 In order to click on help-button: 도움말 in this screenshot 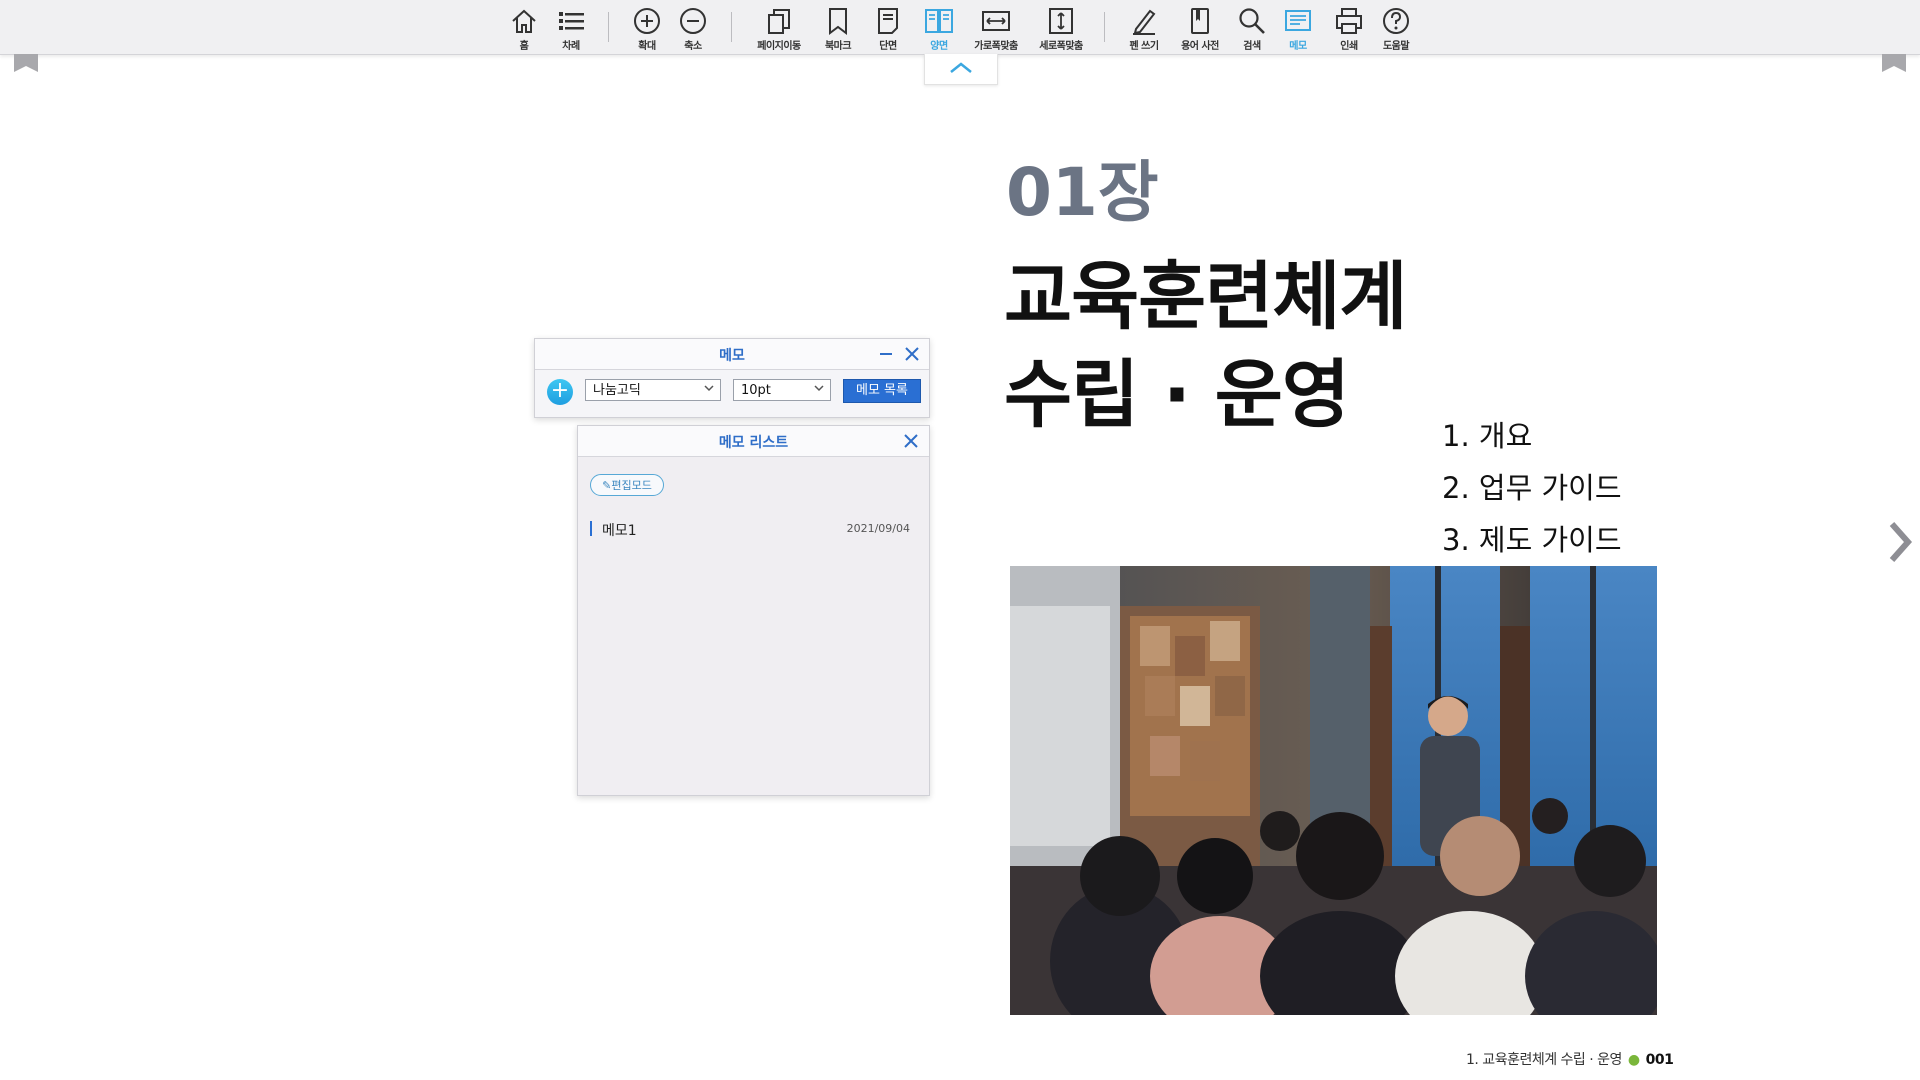, I will do `click(1396, 28)`.